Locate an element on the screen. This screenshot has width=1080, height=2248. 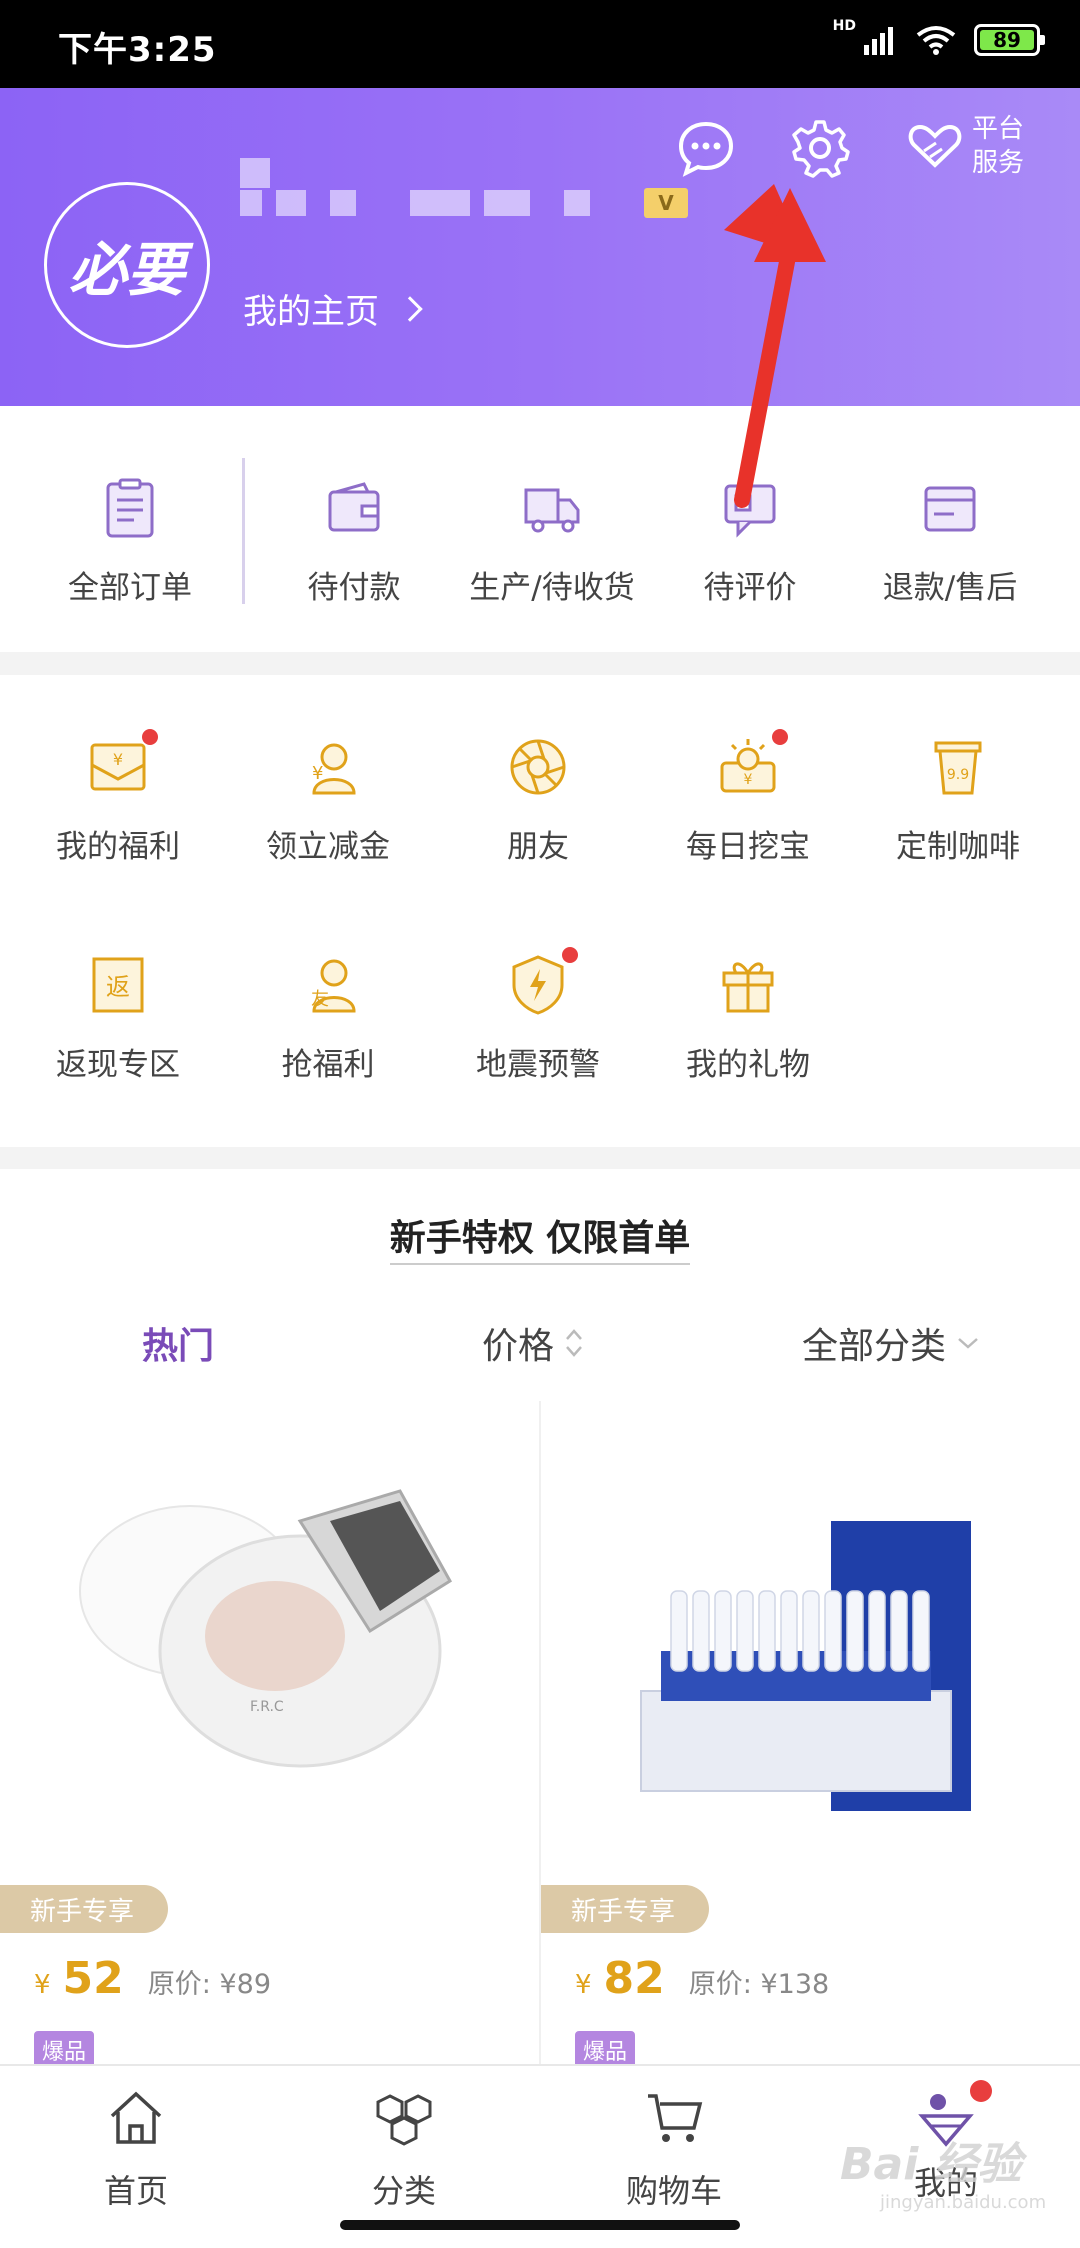
order-pending-payment: 待付款 is located at coordinates (354, 542).